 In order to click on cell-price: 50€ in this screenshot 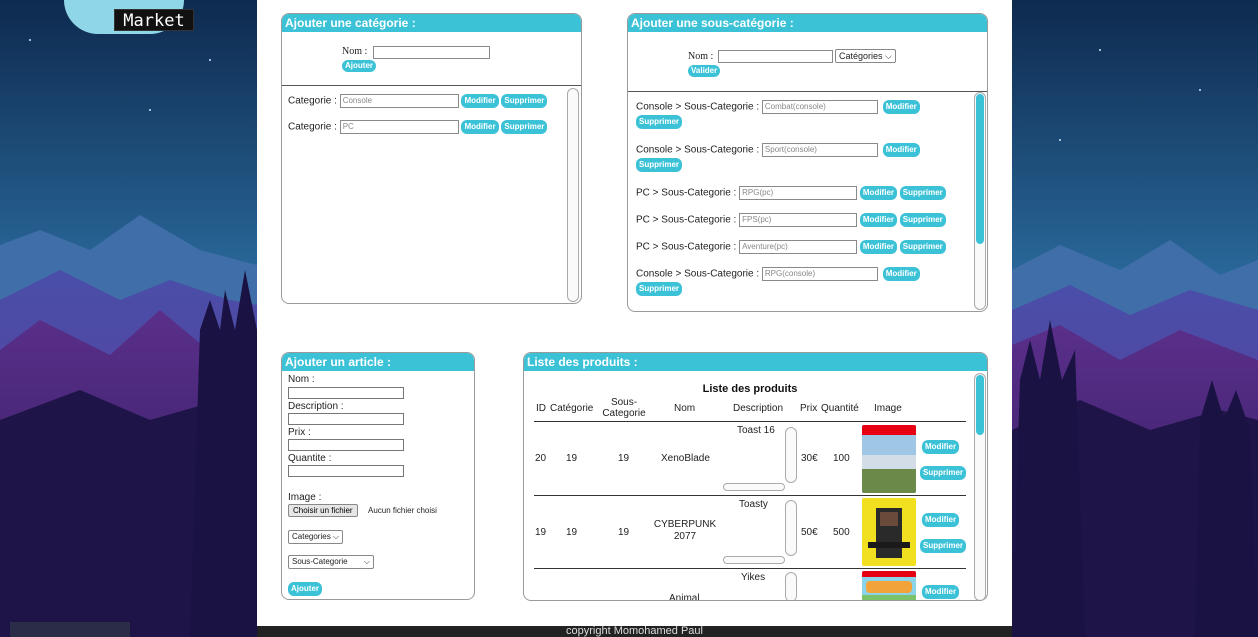, I will do `click(809, 532)`.